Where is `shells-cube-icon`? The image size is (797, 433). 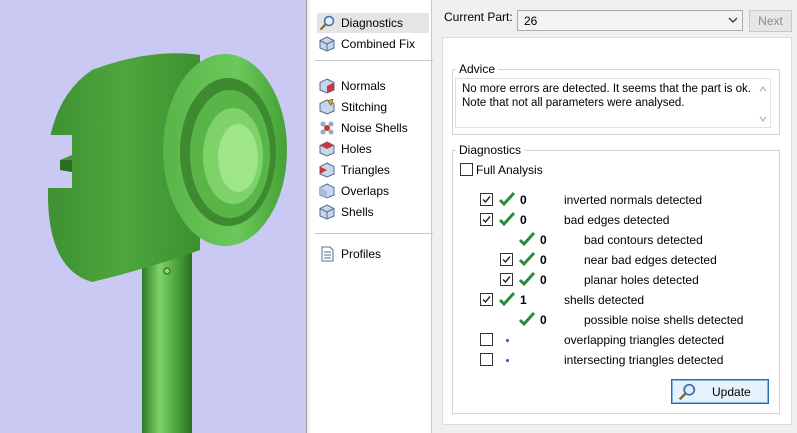 shells-cube-icon is located at coordinates (327, 212).